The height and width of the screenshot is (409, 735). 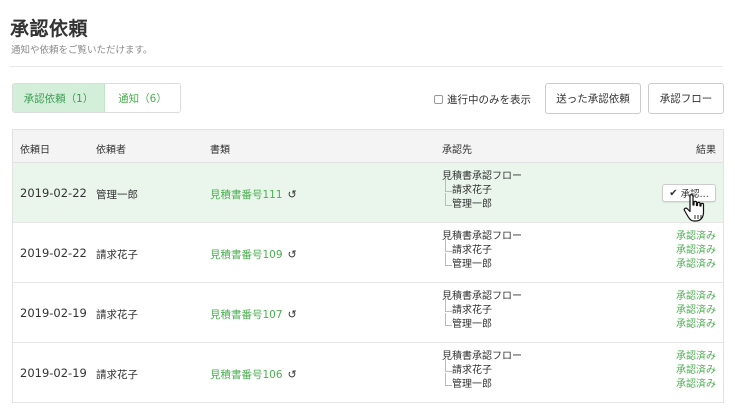 I want to click on sent-requests-button: 送った承認依頼, so click(x=593, y=98).